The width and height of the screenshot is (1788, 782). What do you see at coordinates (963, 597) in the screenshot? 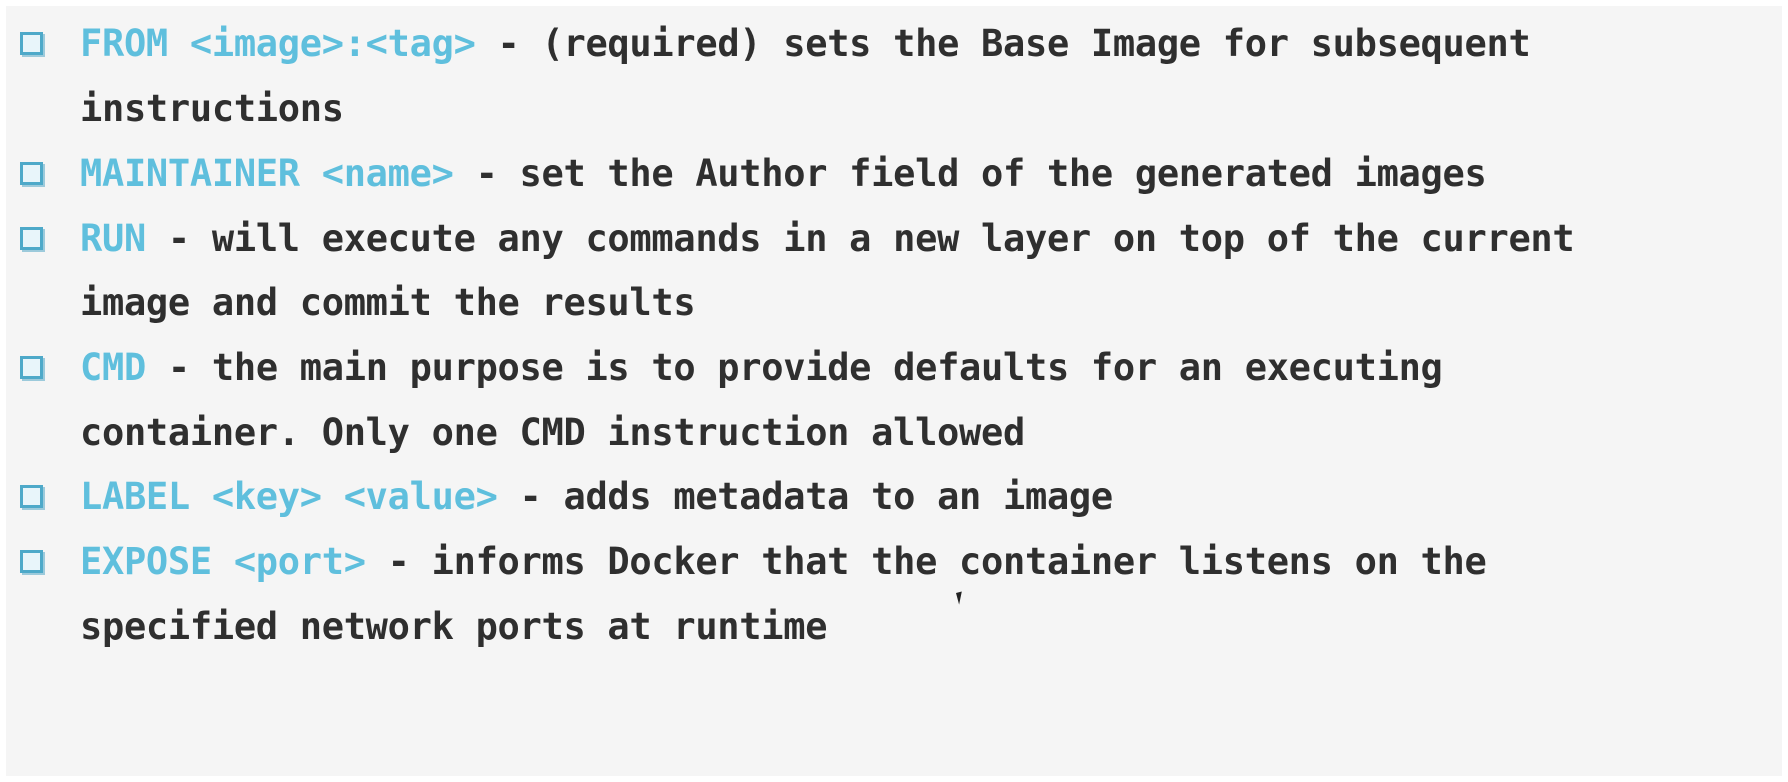
I see `mouse-pointer-icon` at bounding box center [963, 597].